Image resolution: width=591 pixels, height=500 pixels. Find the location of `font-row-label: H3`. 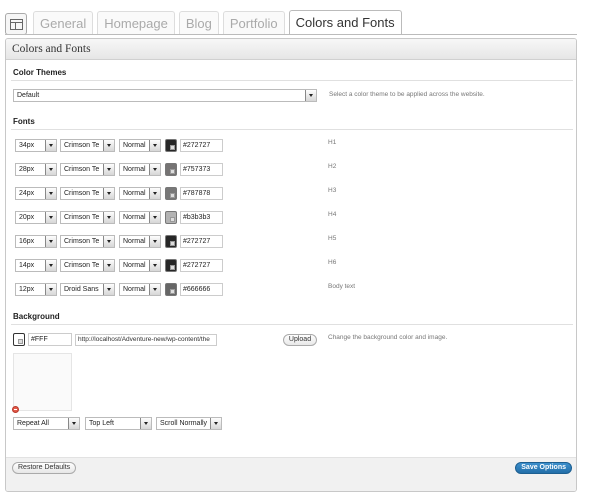

font-row-label: H3 is located at coordinates (332, 190).